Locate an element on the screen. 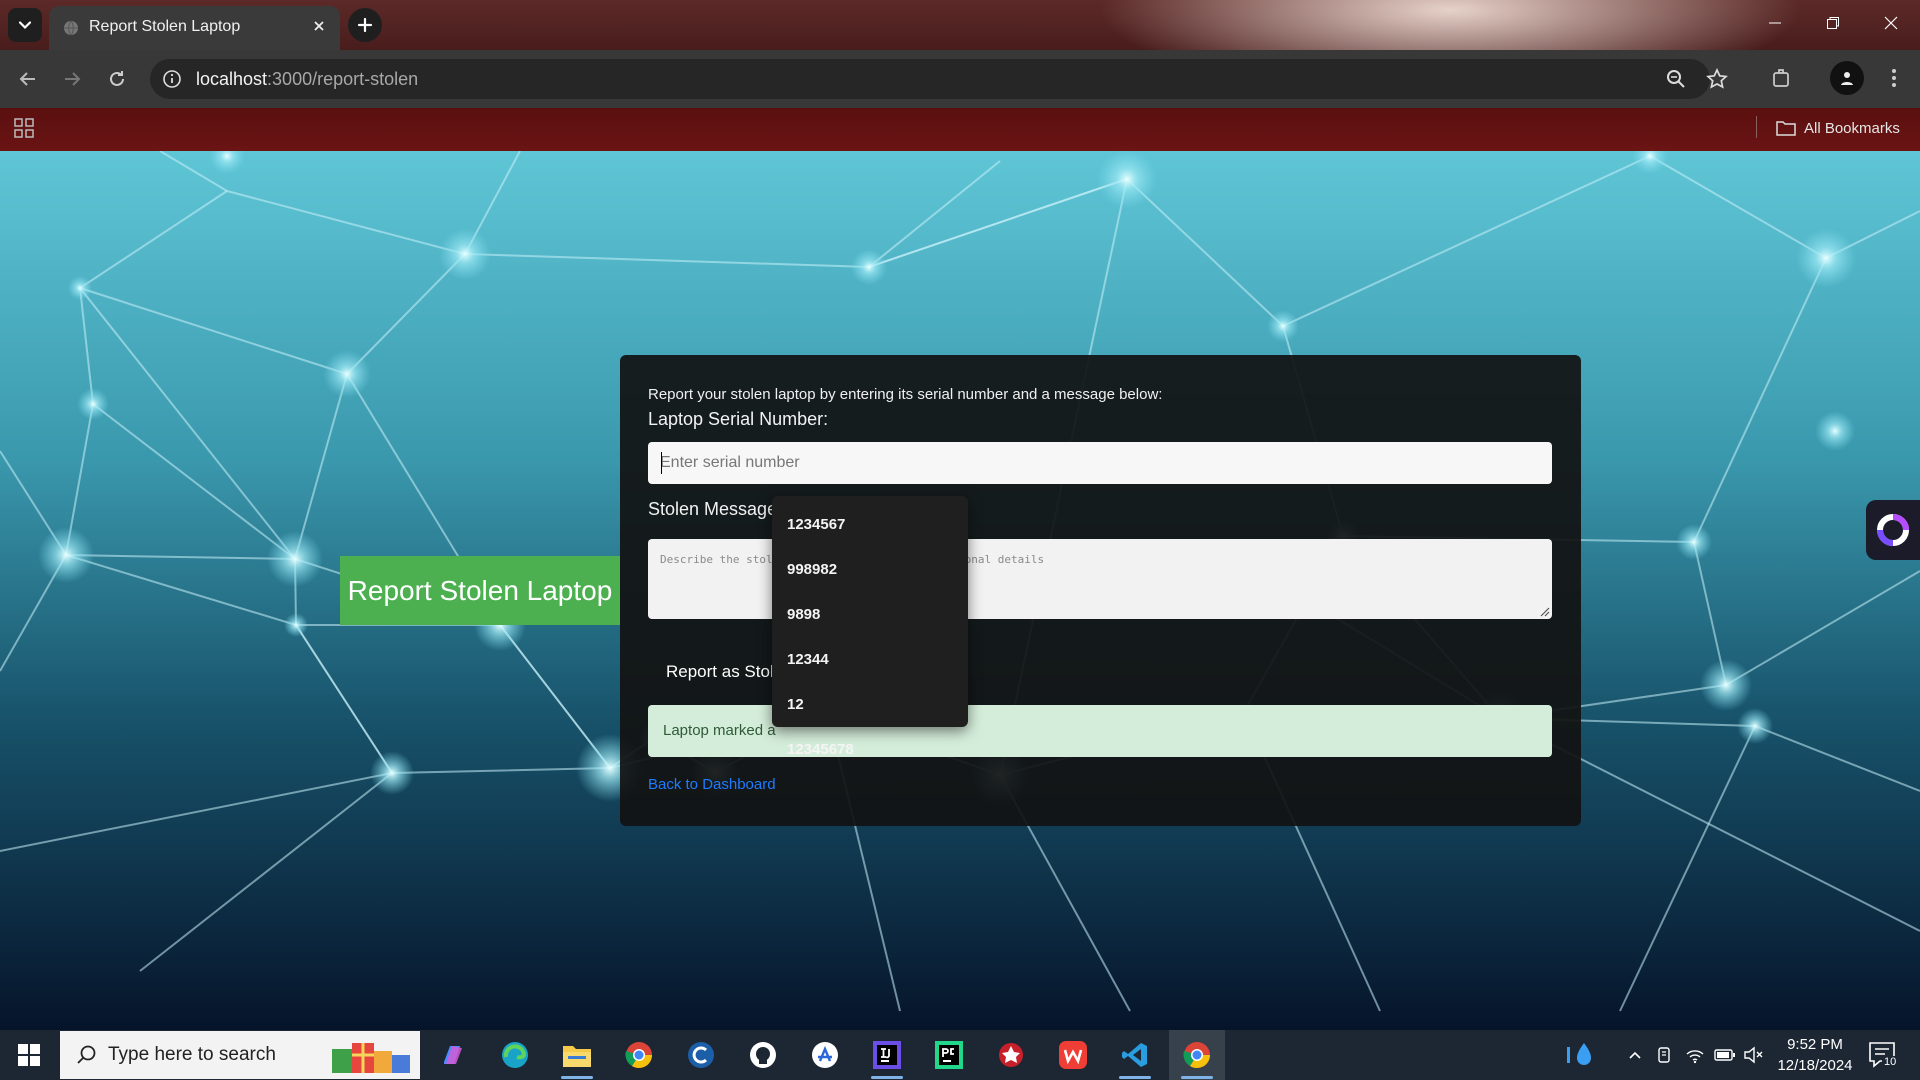 This screenshot has width=1920, height=1080. zoom-icon is located at coordinates (1676, 79).